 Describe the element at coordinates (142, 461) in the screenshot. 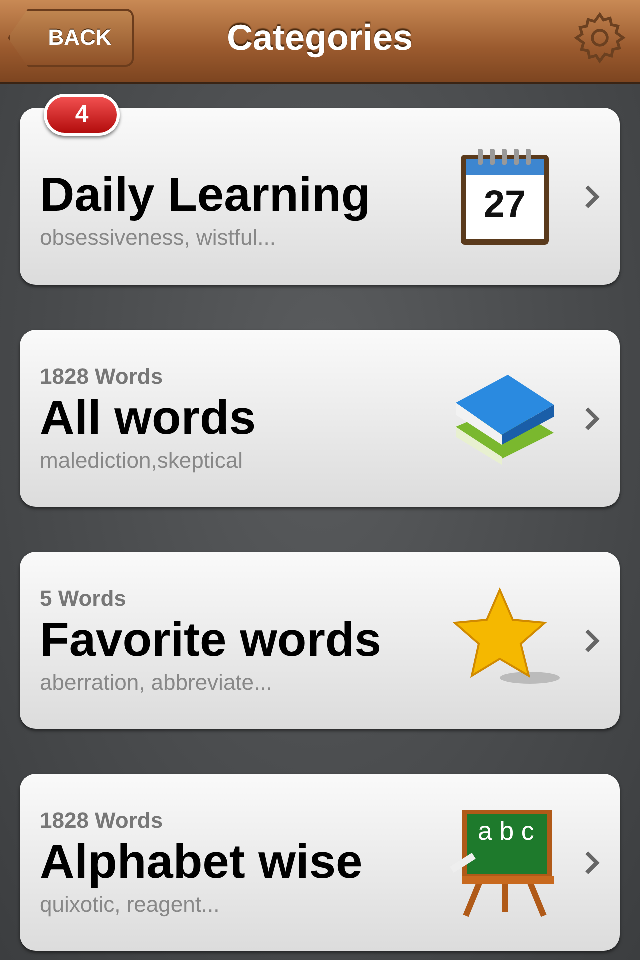

I see `sample-words: malediction,skeptical` at that location.